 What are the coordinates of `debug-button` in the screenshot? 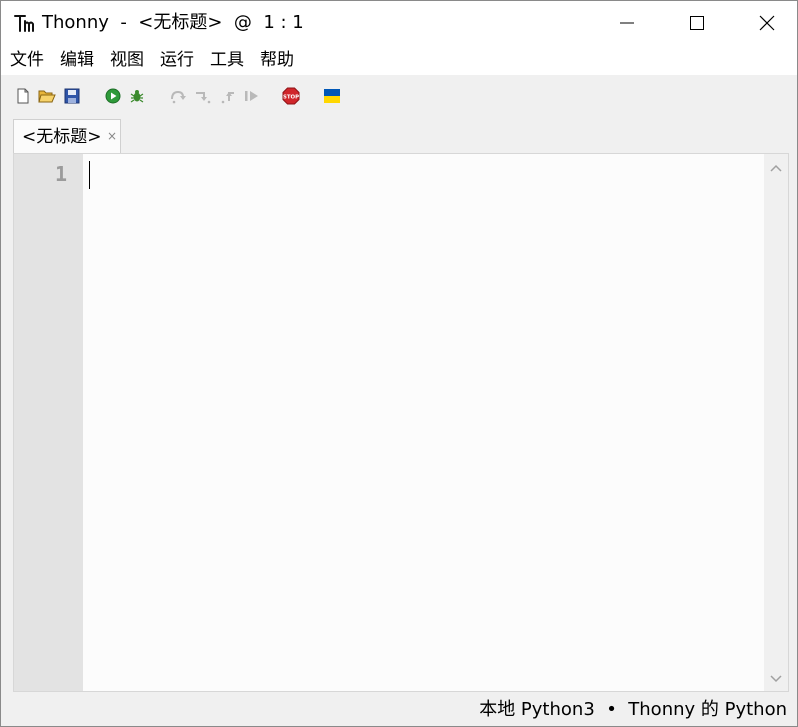 It's located at (137, 96).